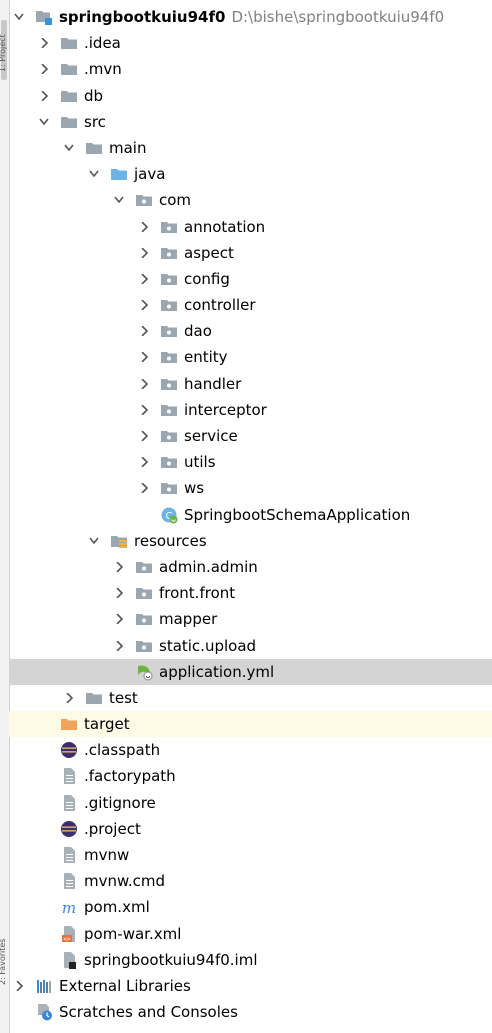 This screenshot has height=1033, width=492. I want to click on tree-node-label: resources, so click(170, 540).